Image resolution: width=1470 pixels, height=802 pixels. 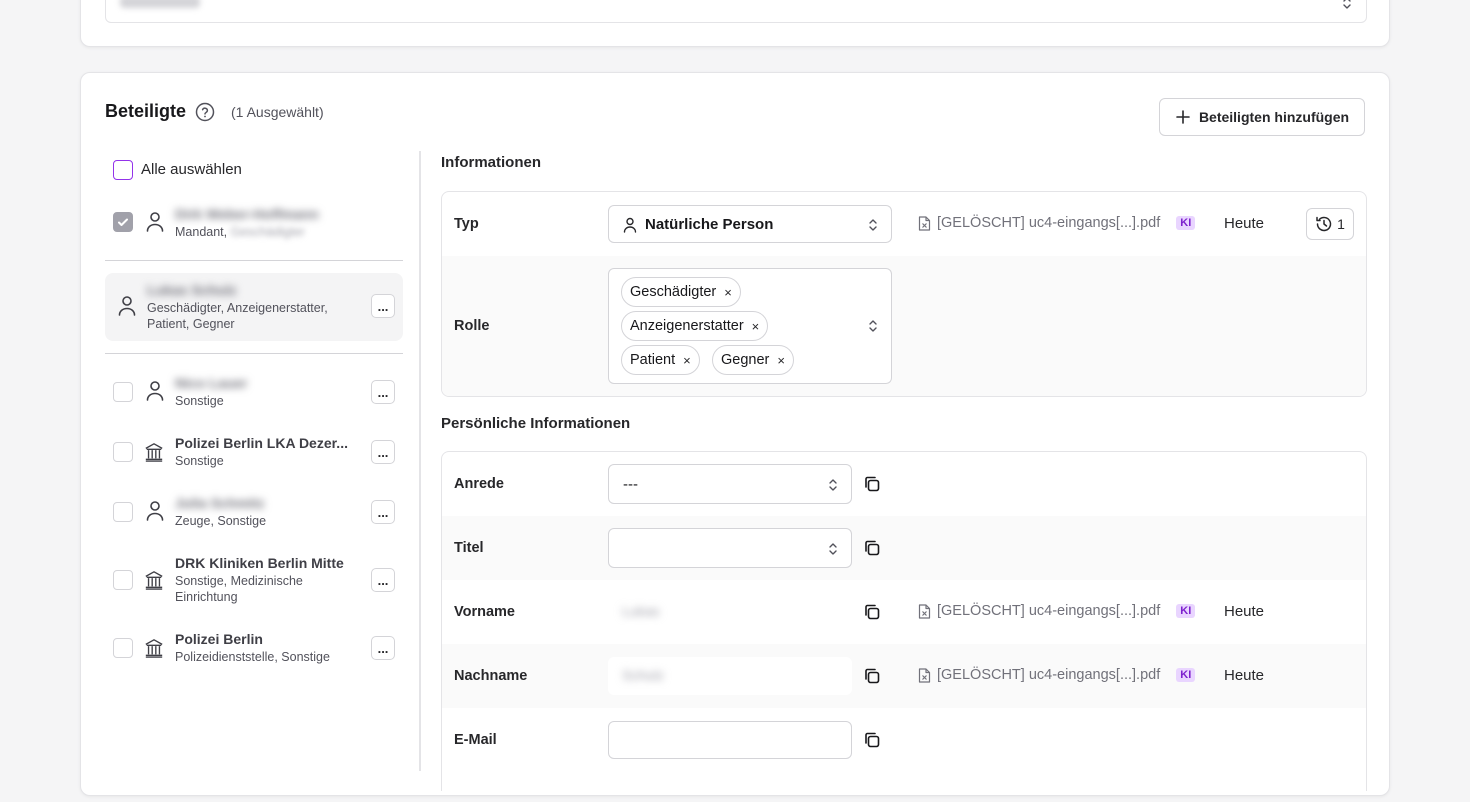 I want to click on role-chip-0: Geschädigter ×, so click(x=681, y=292).